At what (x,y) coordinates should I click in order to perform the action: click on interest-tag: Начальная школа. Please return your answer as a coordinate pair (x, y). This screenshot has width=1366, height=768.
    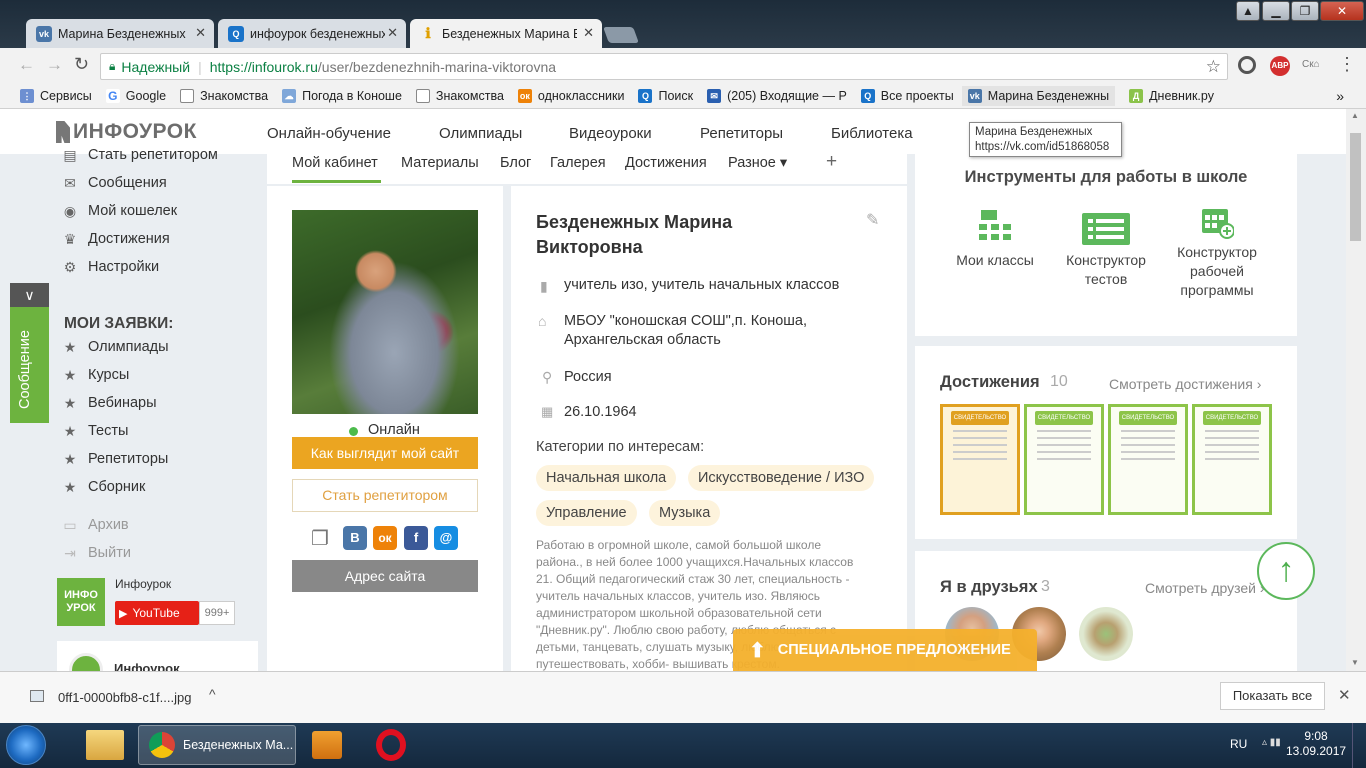
    Looking at the image, I should click on (606, 478).